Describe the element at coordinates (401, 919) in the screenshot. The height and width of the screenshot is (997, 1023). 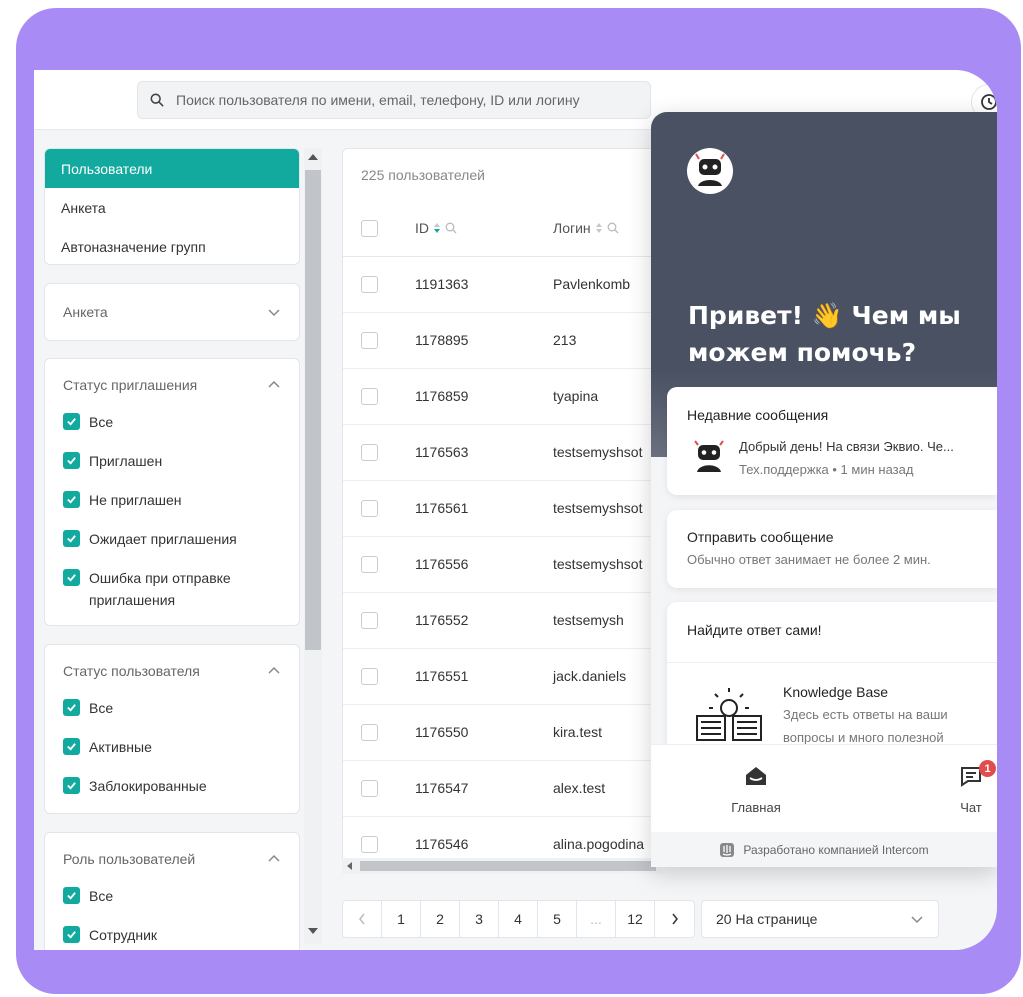
I see `page-1: 1` at that location.